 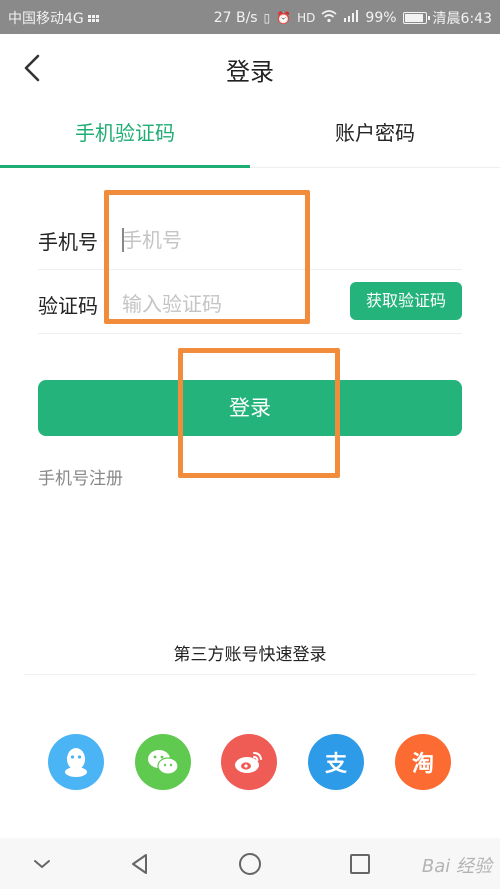 I want to click on status-right: 27 B/s ▯ ⏰ HD 99% 清晨6:43, so click(x=353, y=18).